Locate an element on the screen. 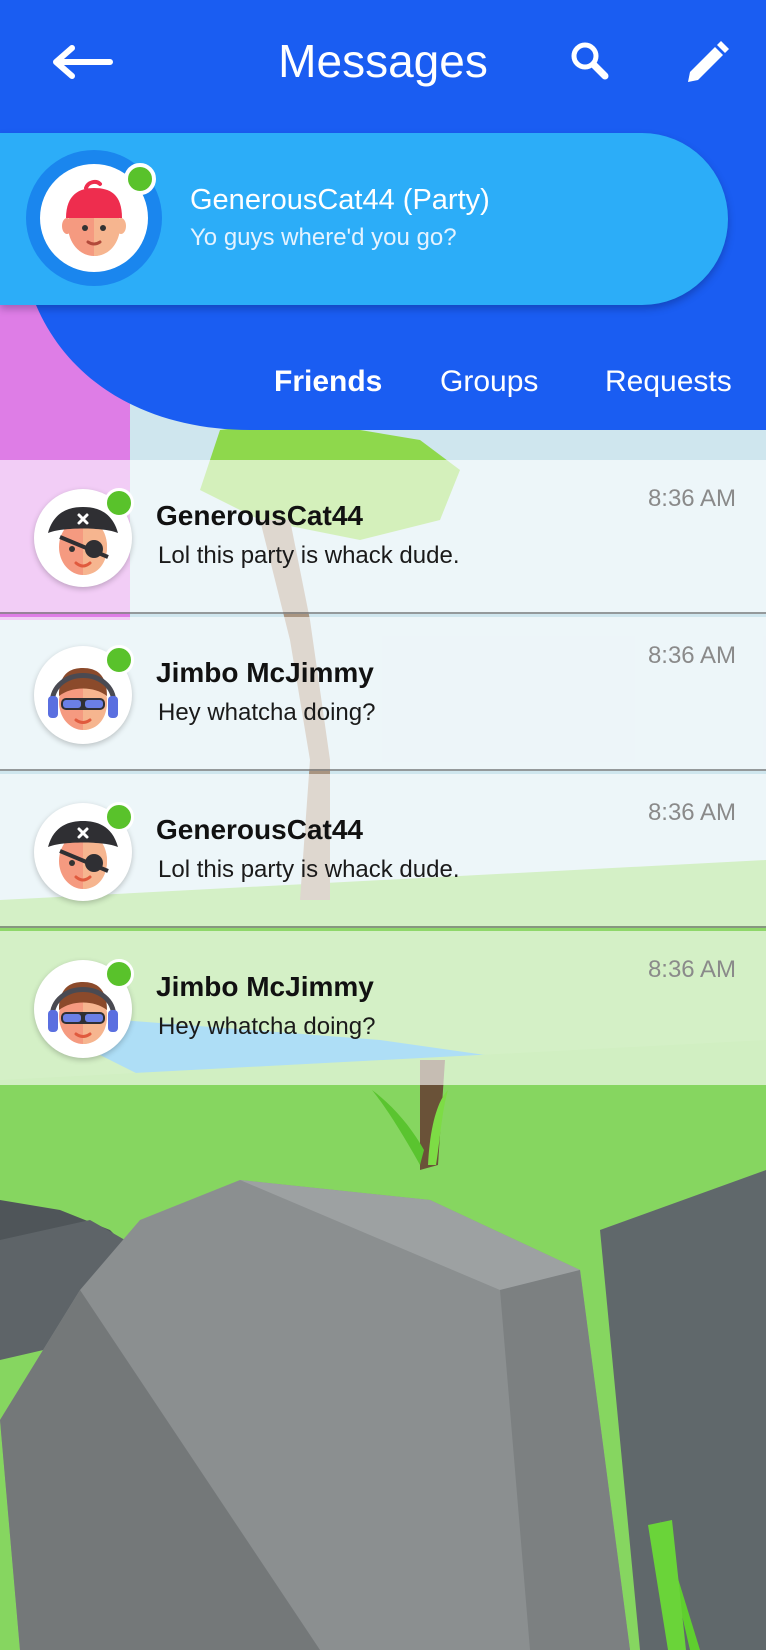  search-icon is located at coordinates (590, 61).